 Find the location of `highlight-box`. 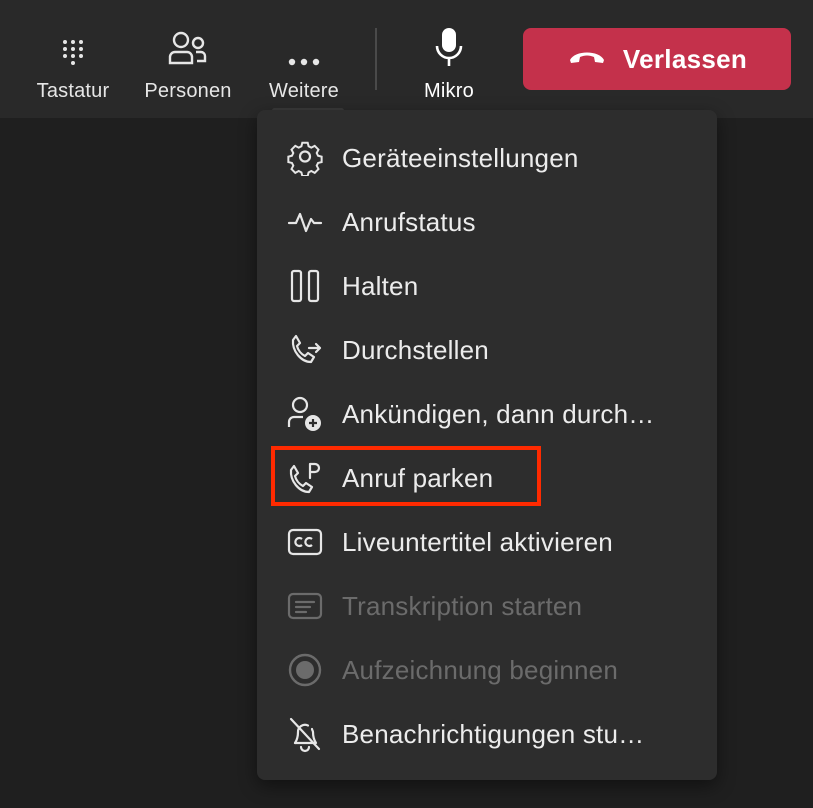

highlight-box is located at coordinates (406, 476).